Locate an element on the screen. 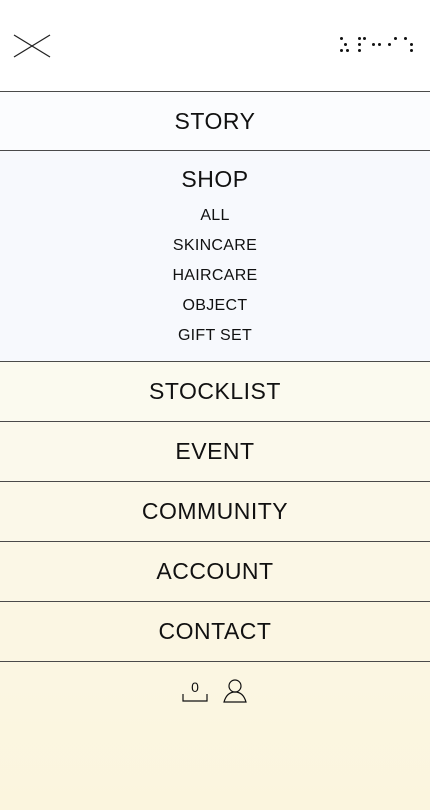 This screenshot has height=810, width=430. menu-link-stocklist: STOCKLIST is located at coordinates (215, 391).